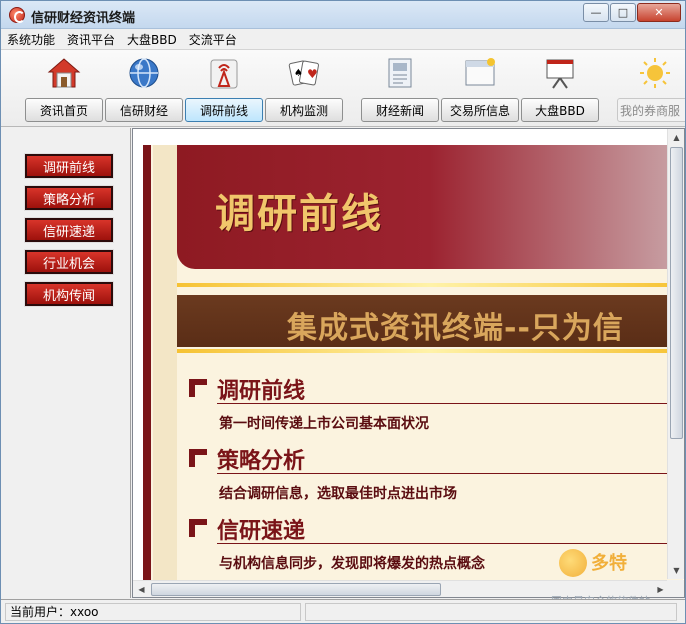 This screenshot has height=624, width=686. I want to click on title-bar: 信研财经资讯终端 — □ ✕, so click(343, 15).